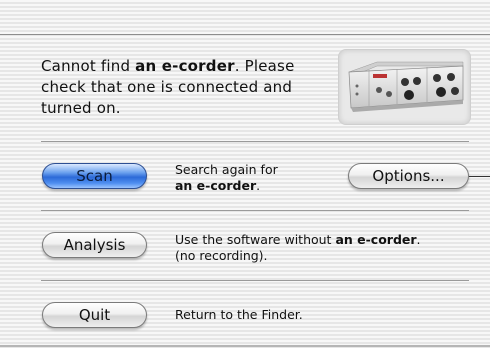 The width and height of the screenshot is (490, 348). I want to click on analysis-button-label: Analysis, so click(94, 245).